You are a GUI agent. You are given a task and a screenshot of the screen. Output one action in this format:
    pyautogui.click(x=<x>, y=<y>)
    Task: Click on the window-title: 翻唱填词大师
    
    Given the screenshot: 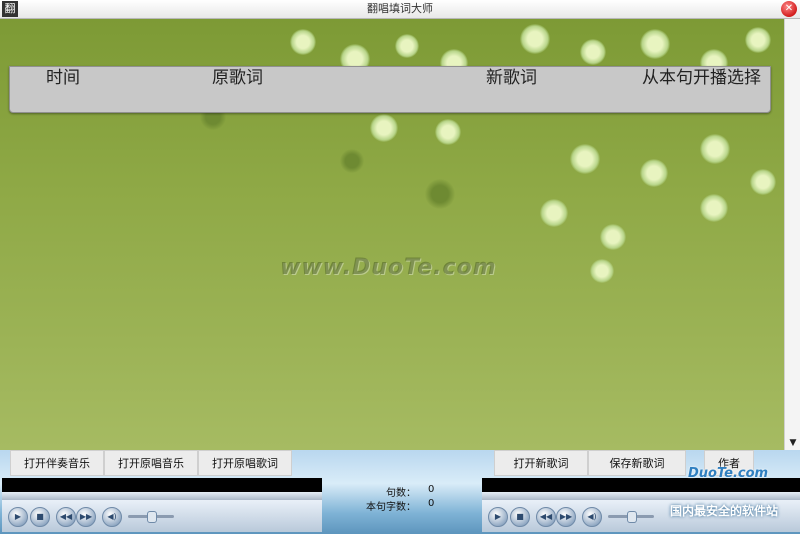 What is the action you would take?
    pyautogui.click(x=400, y=8)
    